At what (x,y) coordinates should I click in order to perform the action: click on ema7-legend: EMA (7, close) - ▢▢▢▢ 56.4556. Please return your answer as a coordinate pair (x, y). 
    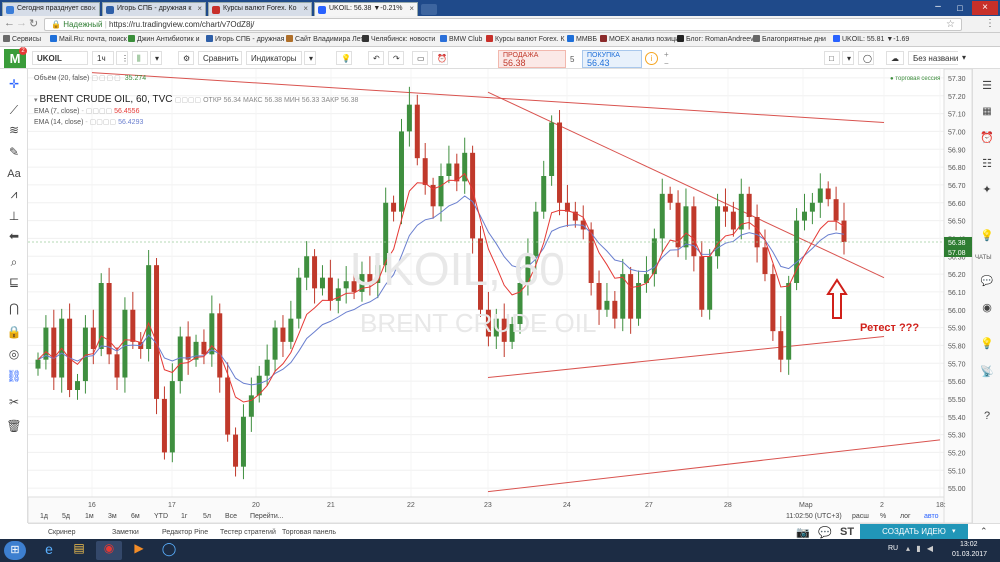
    Looking at the image, I should click on (86, 111).